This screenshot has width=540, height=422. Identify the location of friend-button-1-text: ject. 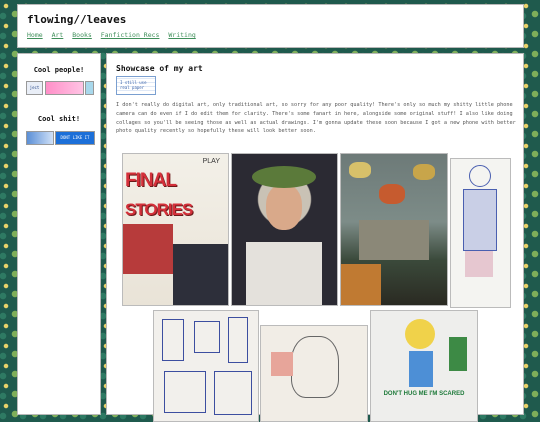
(34, 87).